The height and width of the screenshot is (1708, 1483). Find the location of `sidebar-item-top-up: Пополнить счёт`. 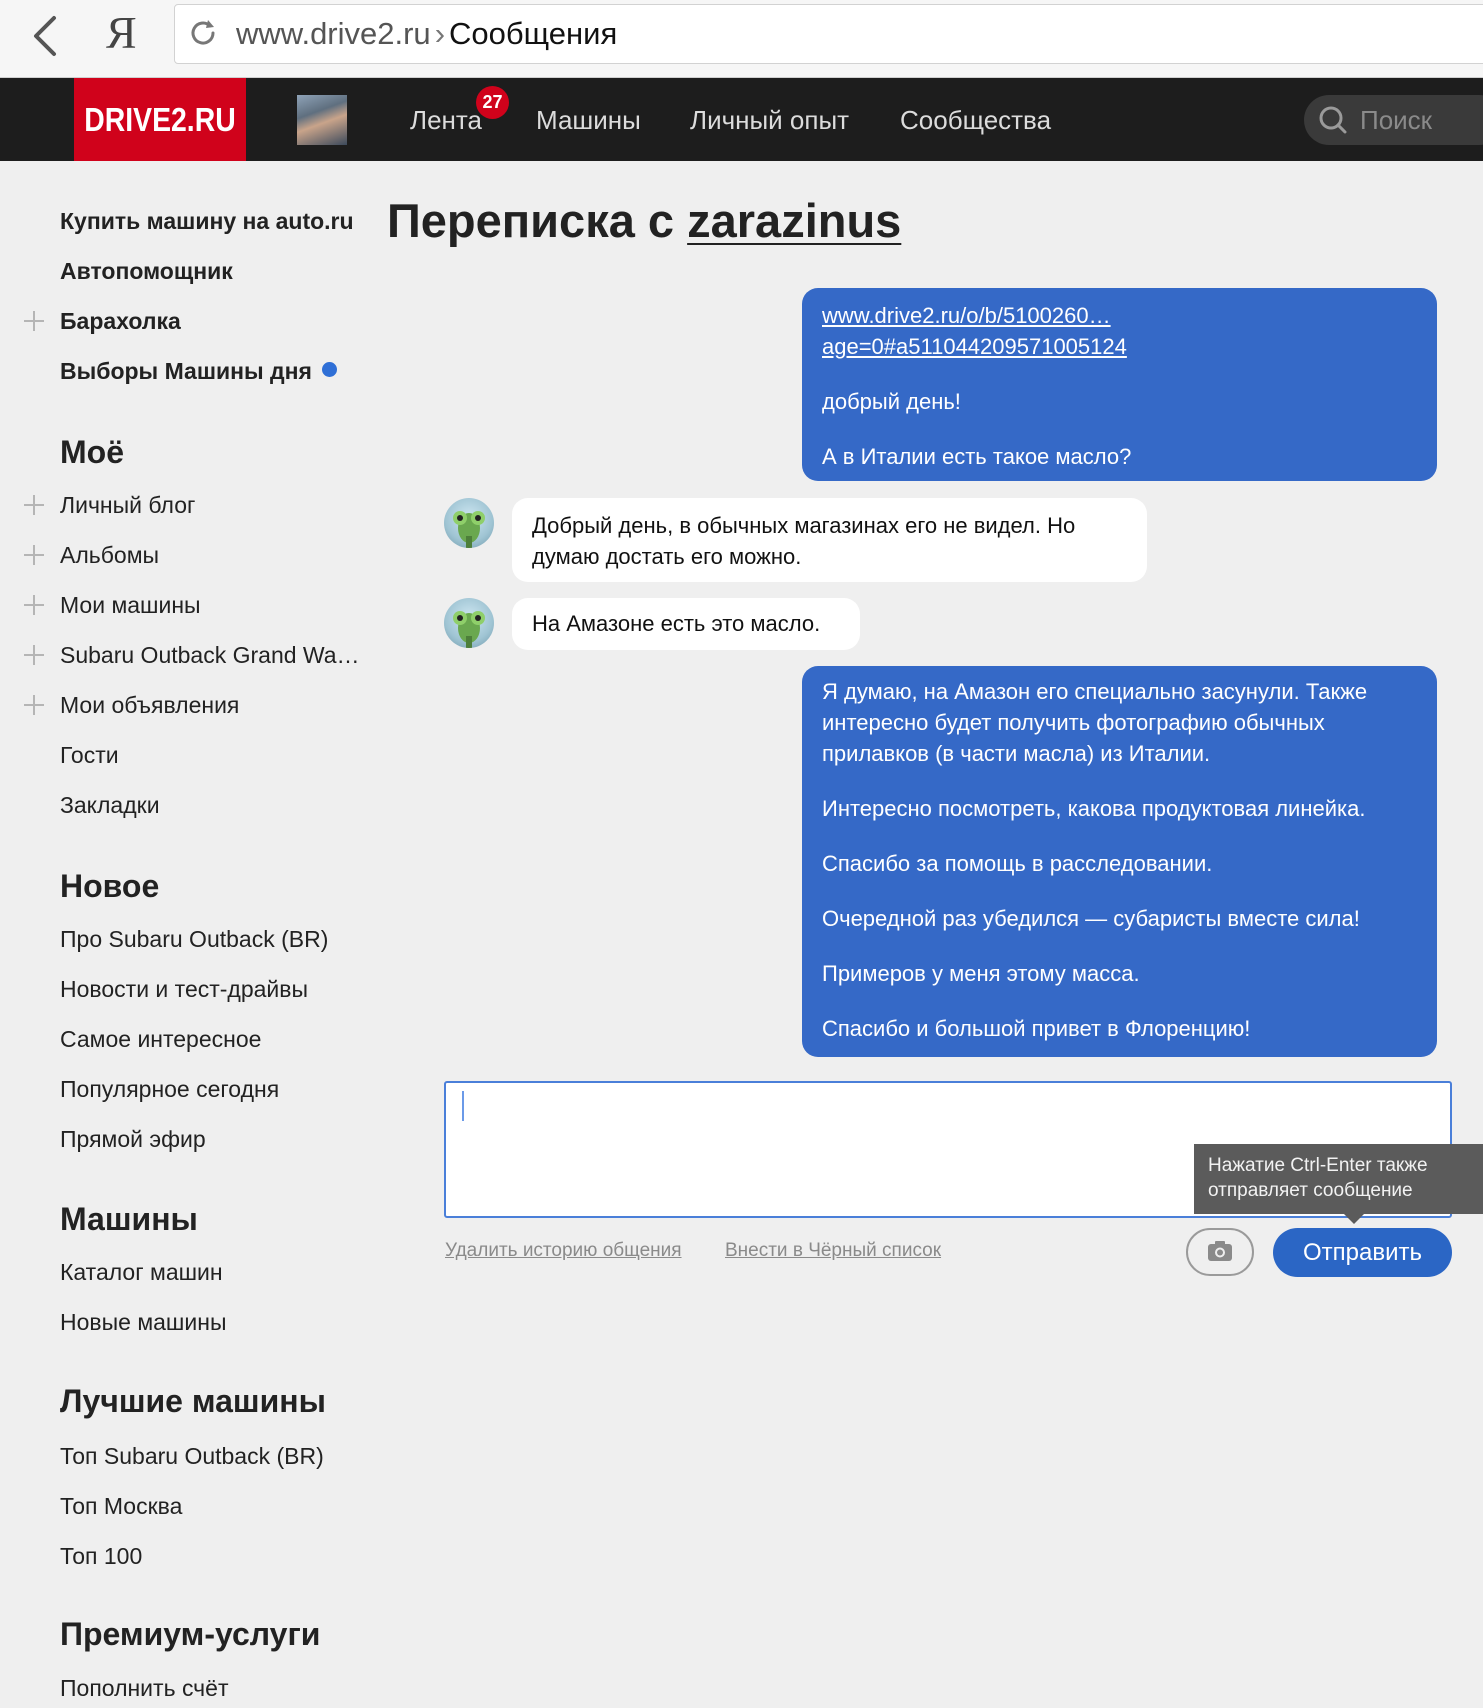

sidebar-item-top-up: Пополнить счёт is located at coordinates (144, 1688).